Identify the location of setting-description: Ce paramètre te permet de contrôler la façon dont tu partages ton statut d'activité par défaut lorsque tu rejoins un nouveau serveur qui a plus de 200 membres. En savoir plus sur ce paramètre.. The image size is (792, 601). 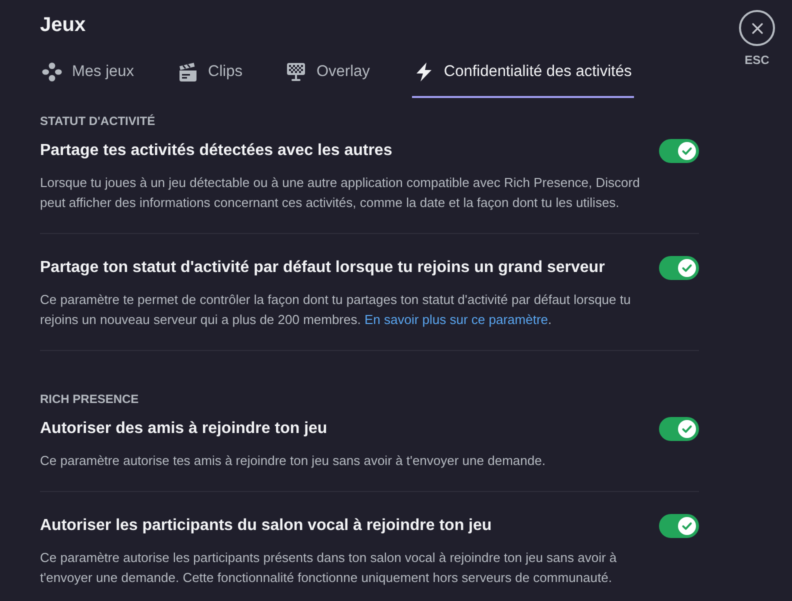
(336, 310).